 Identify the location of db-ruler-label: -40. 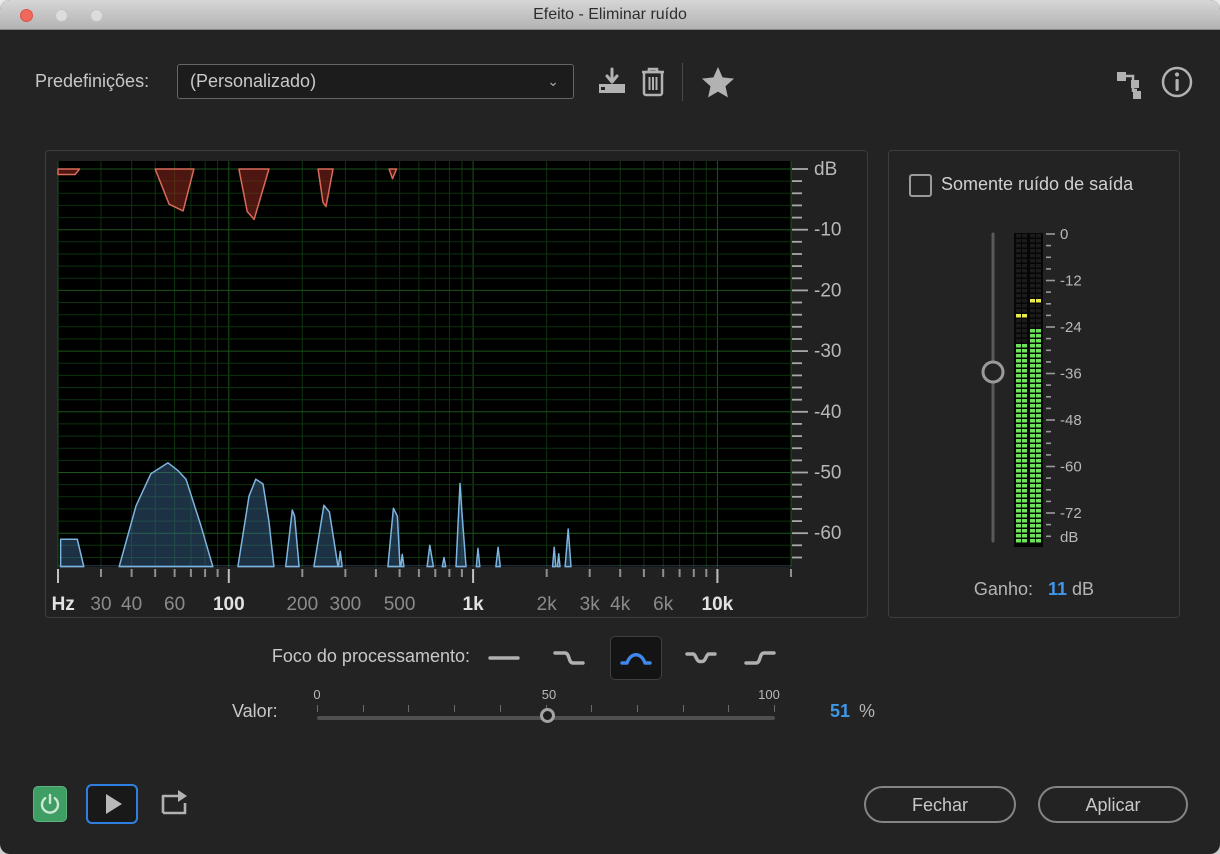
(827, 412).